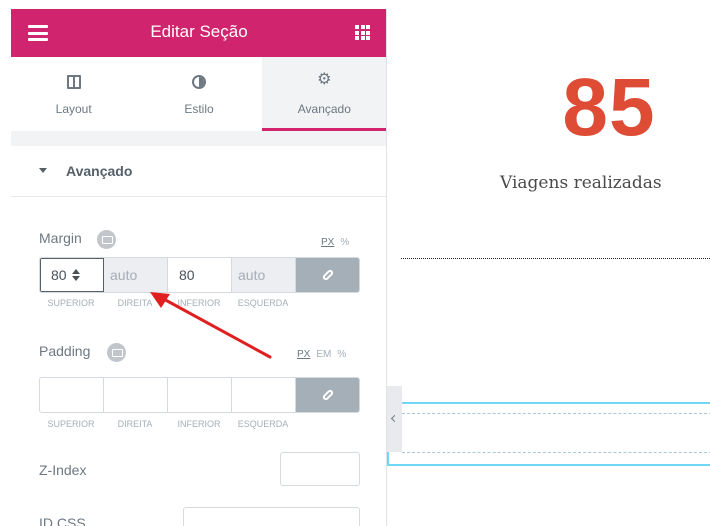  I want to click on panel-title: Editar Seção, so click(199, 31).